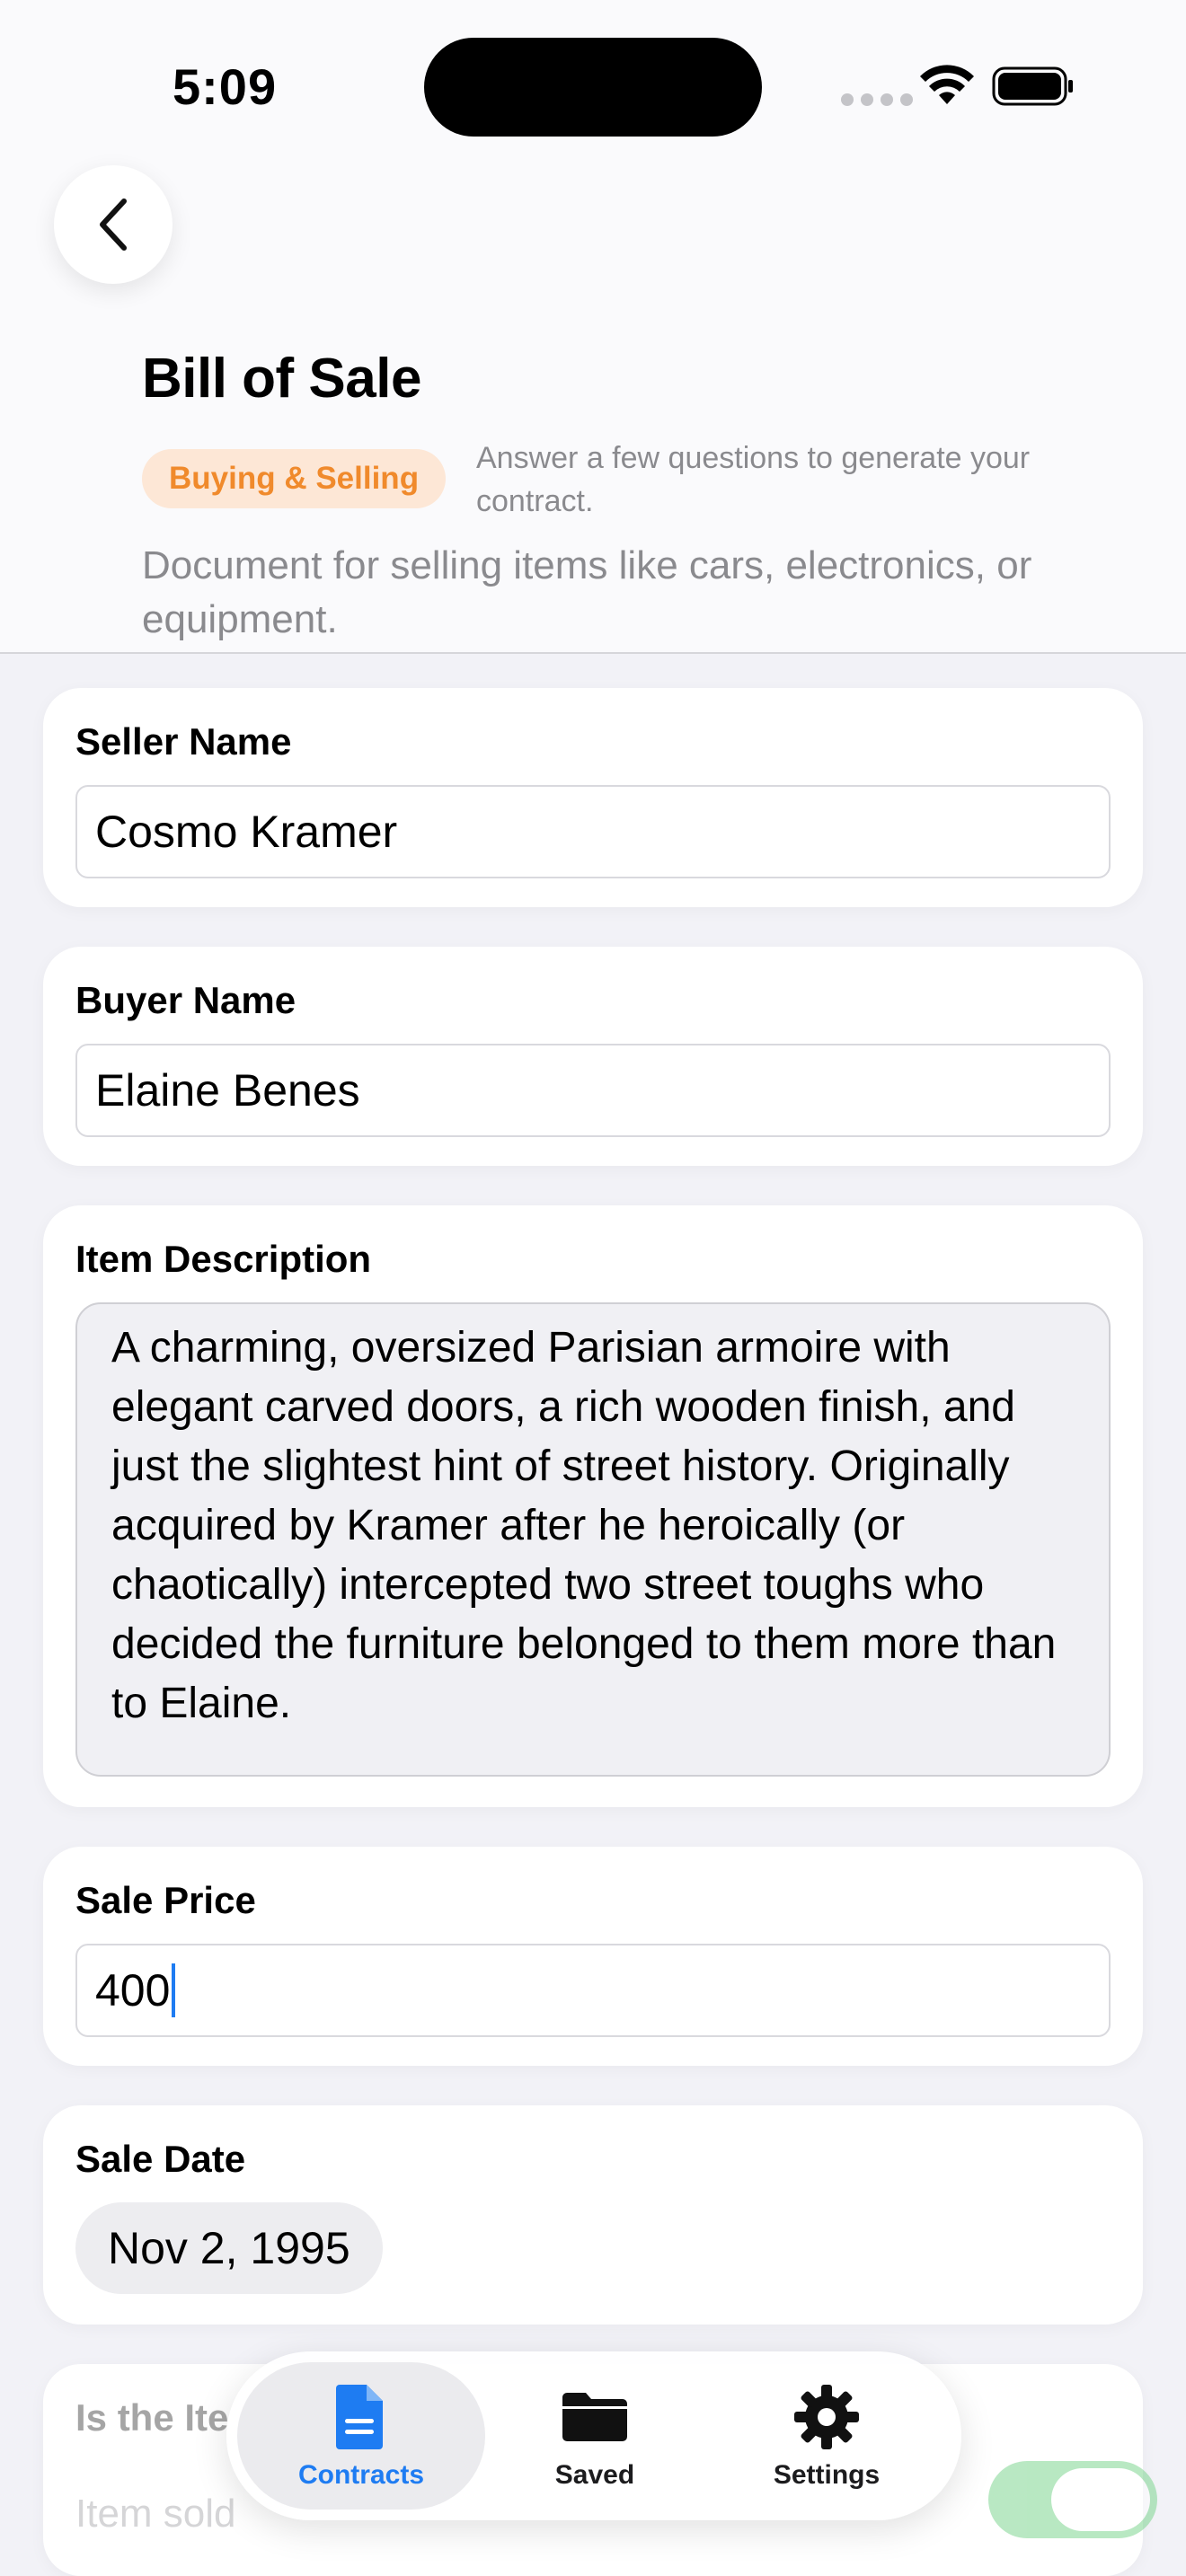  Describe the element at coordinates (877, 99) in the screenshot. I see `cellular-signal-icon` at that location.